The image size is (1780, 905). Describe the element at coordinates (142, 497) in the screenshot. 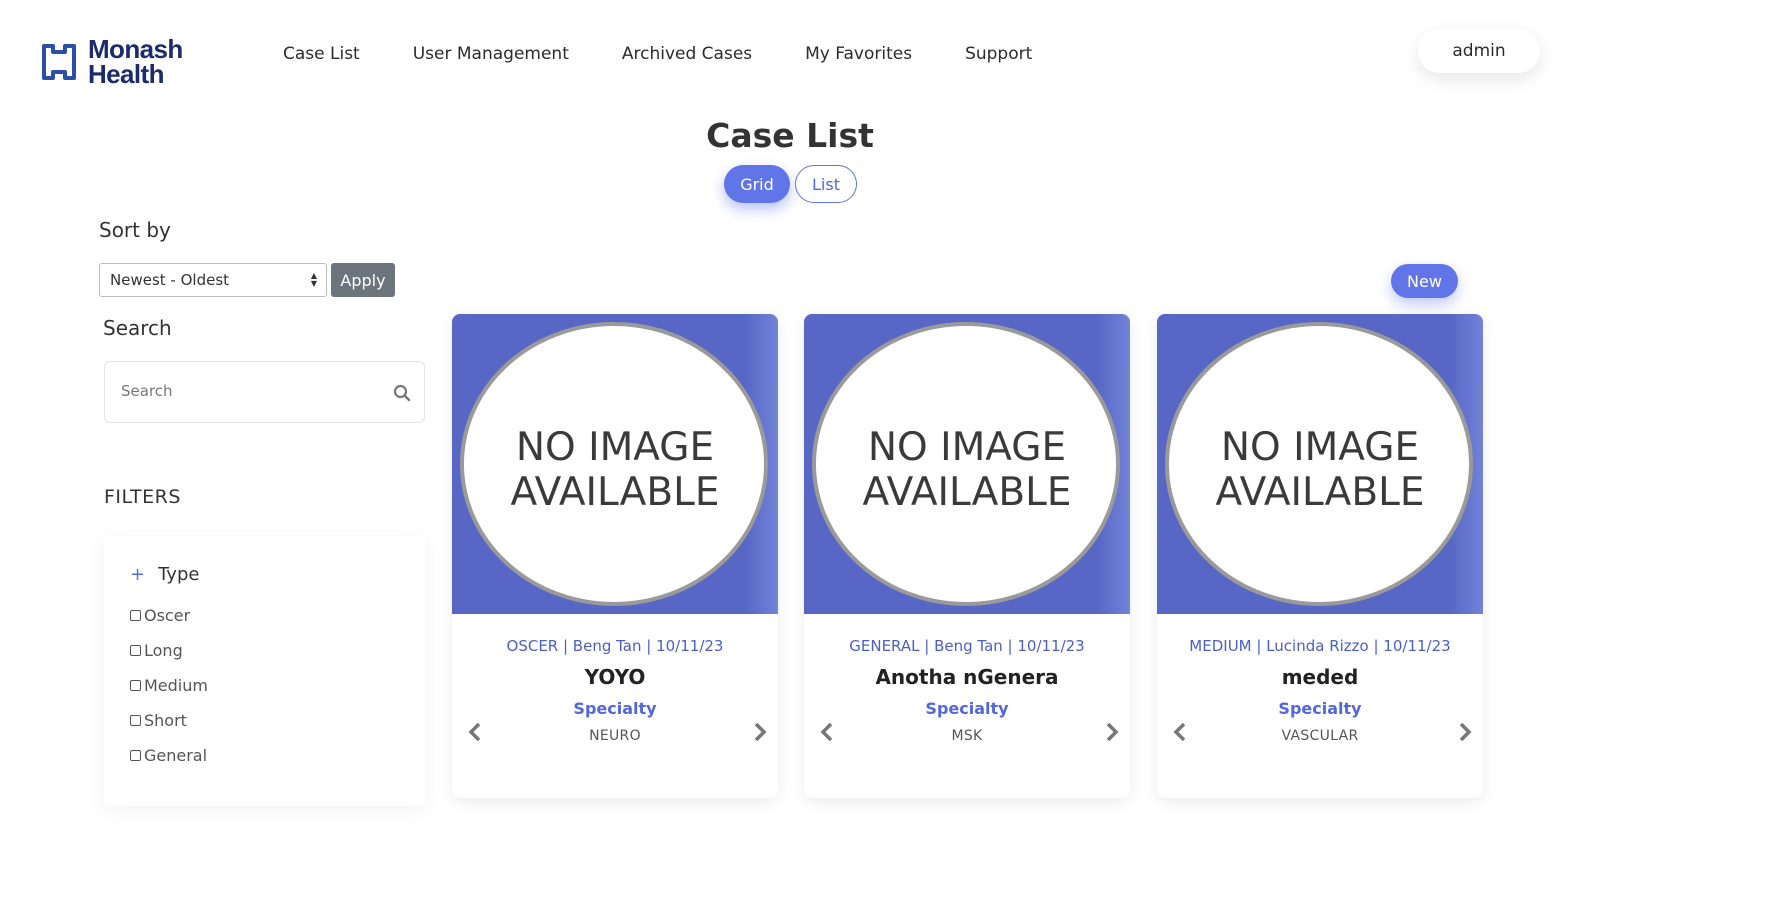

I see `filters-heading: FILTERS` at that location.